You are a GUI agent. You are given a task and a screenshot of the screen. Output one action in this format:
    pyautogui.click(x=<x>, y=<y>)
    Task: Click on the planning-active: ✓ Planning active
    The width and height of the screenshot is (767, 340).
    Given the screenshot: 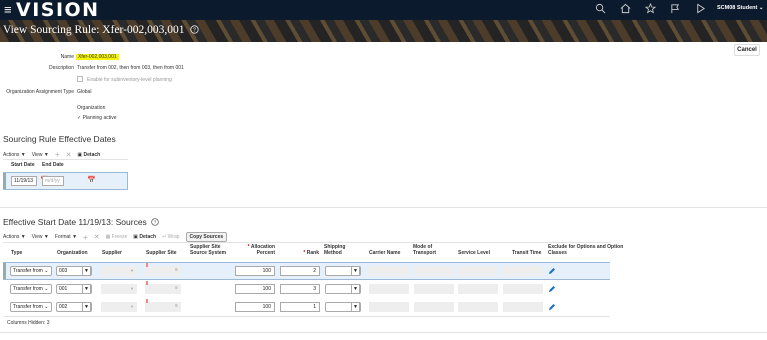 What is the action you would take?
    pyautogui.click(x=97, y=118)
    